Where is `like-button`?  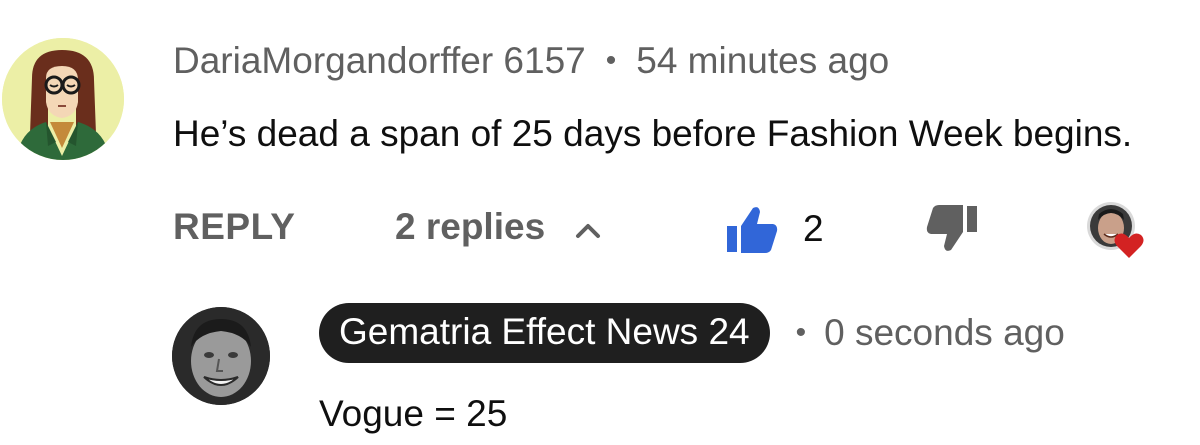 like-button is located at coordinates (752, 231).